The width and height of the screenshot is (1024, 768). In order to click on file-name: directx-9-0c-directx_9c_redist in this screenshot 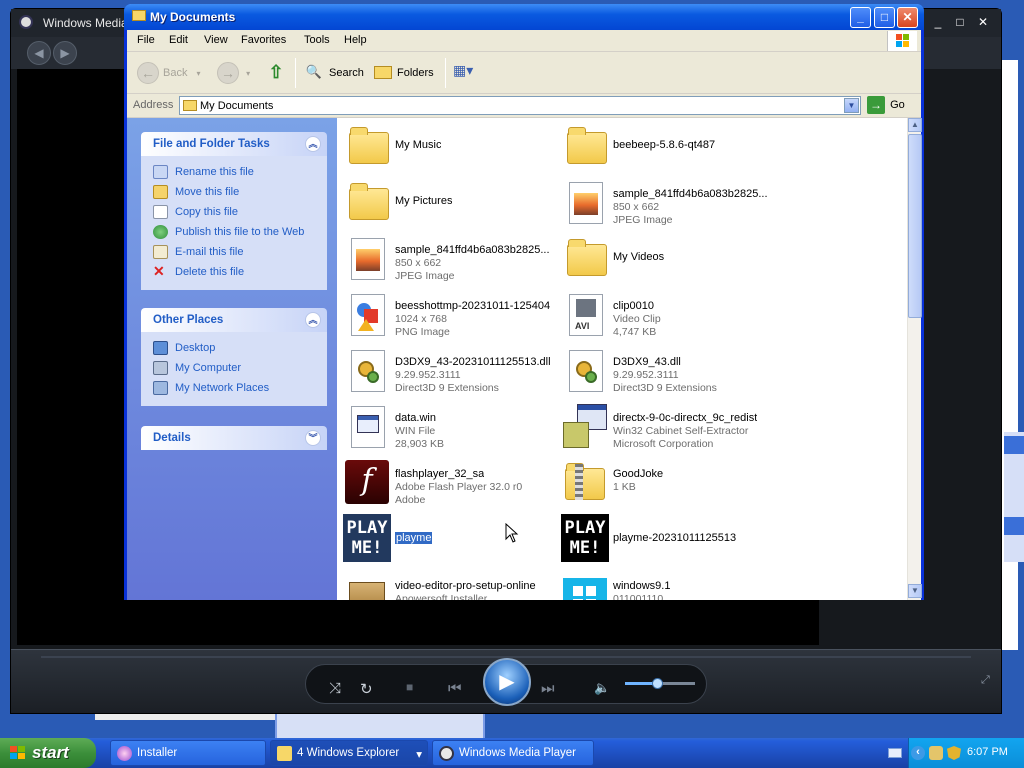, I will do `click(685, 418)`.